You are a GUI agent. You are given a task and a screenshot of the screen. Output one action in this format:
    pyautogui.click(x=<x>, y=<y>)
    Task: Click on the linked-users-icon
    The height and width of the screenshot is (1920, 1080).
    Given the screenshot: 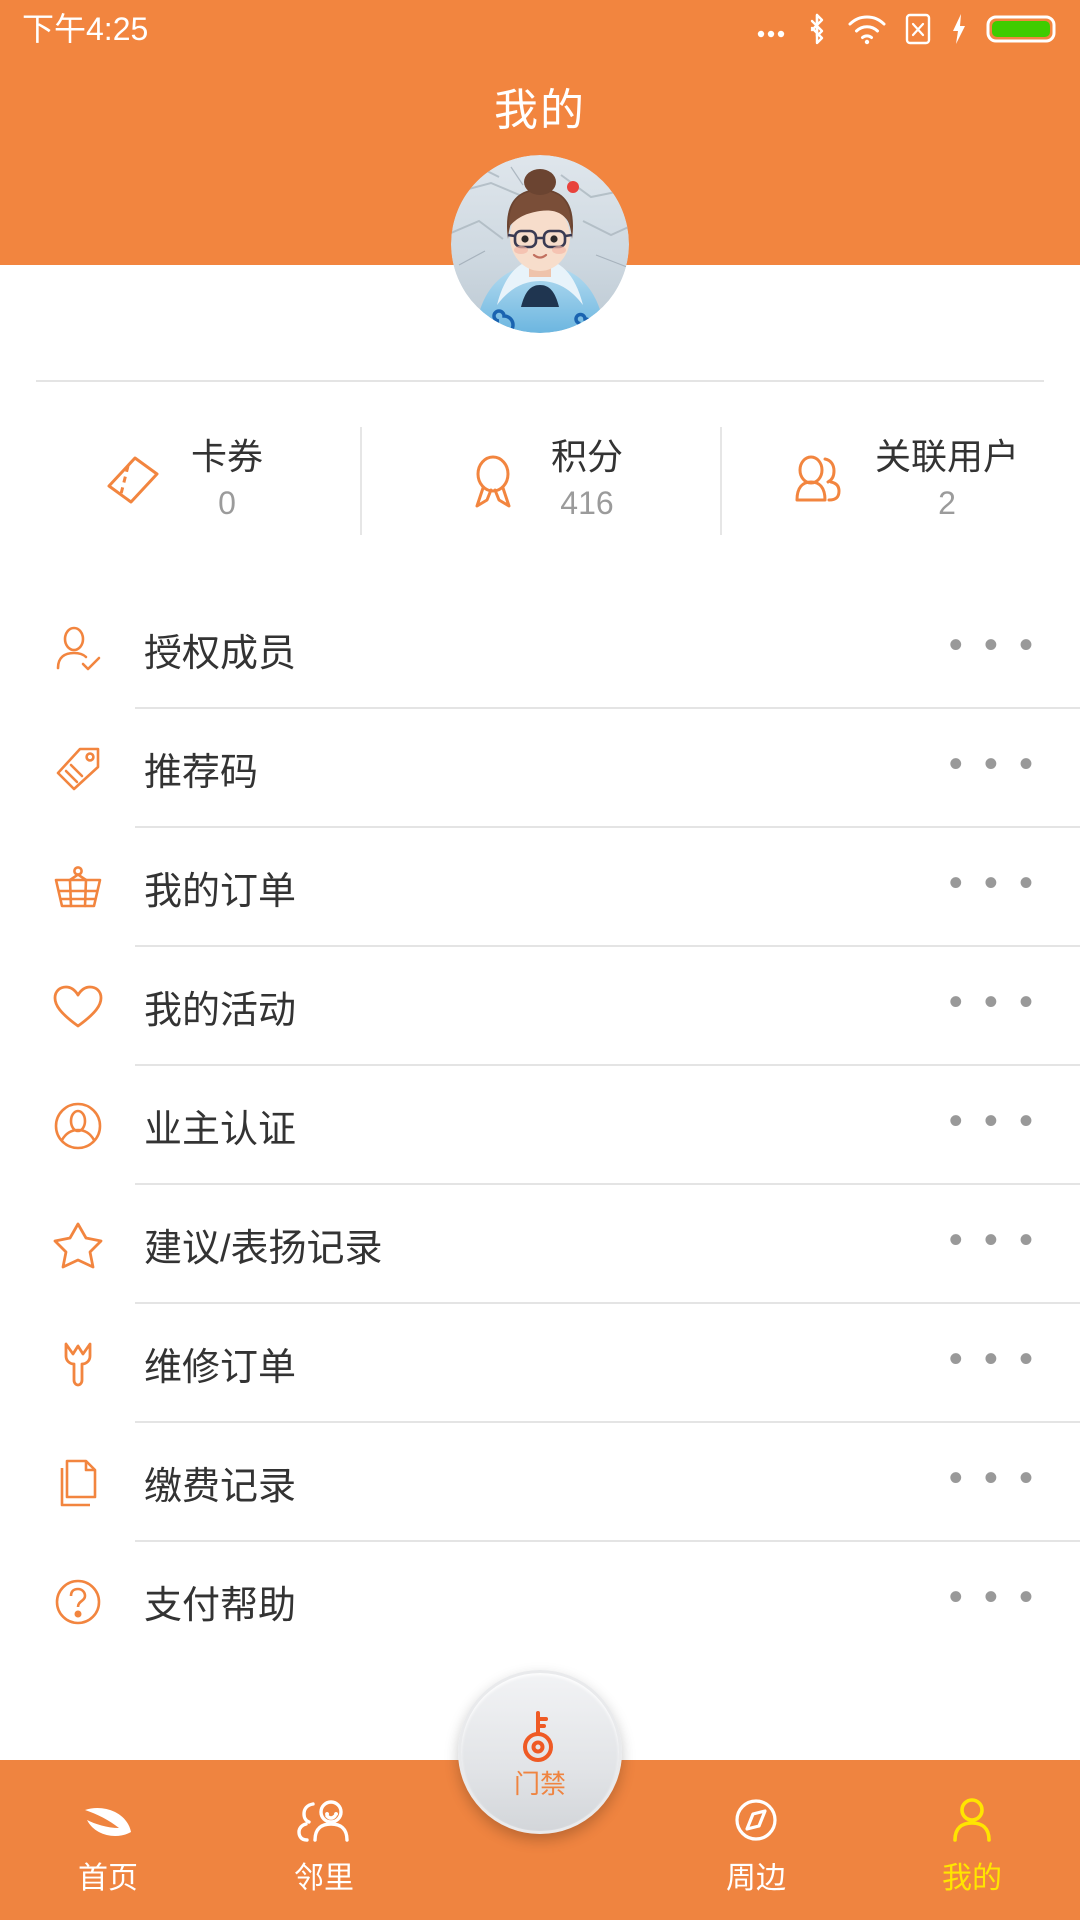 What is the action you would take?
    pyautogui.click(x=818, y=478)
    